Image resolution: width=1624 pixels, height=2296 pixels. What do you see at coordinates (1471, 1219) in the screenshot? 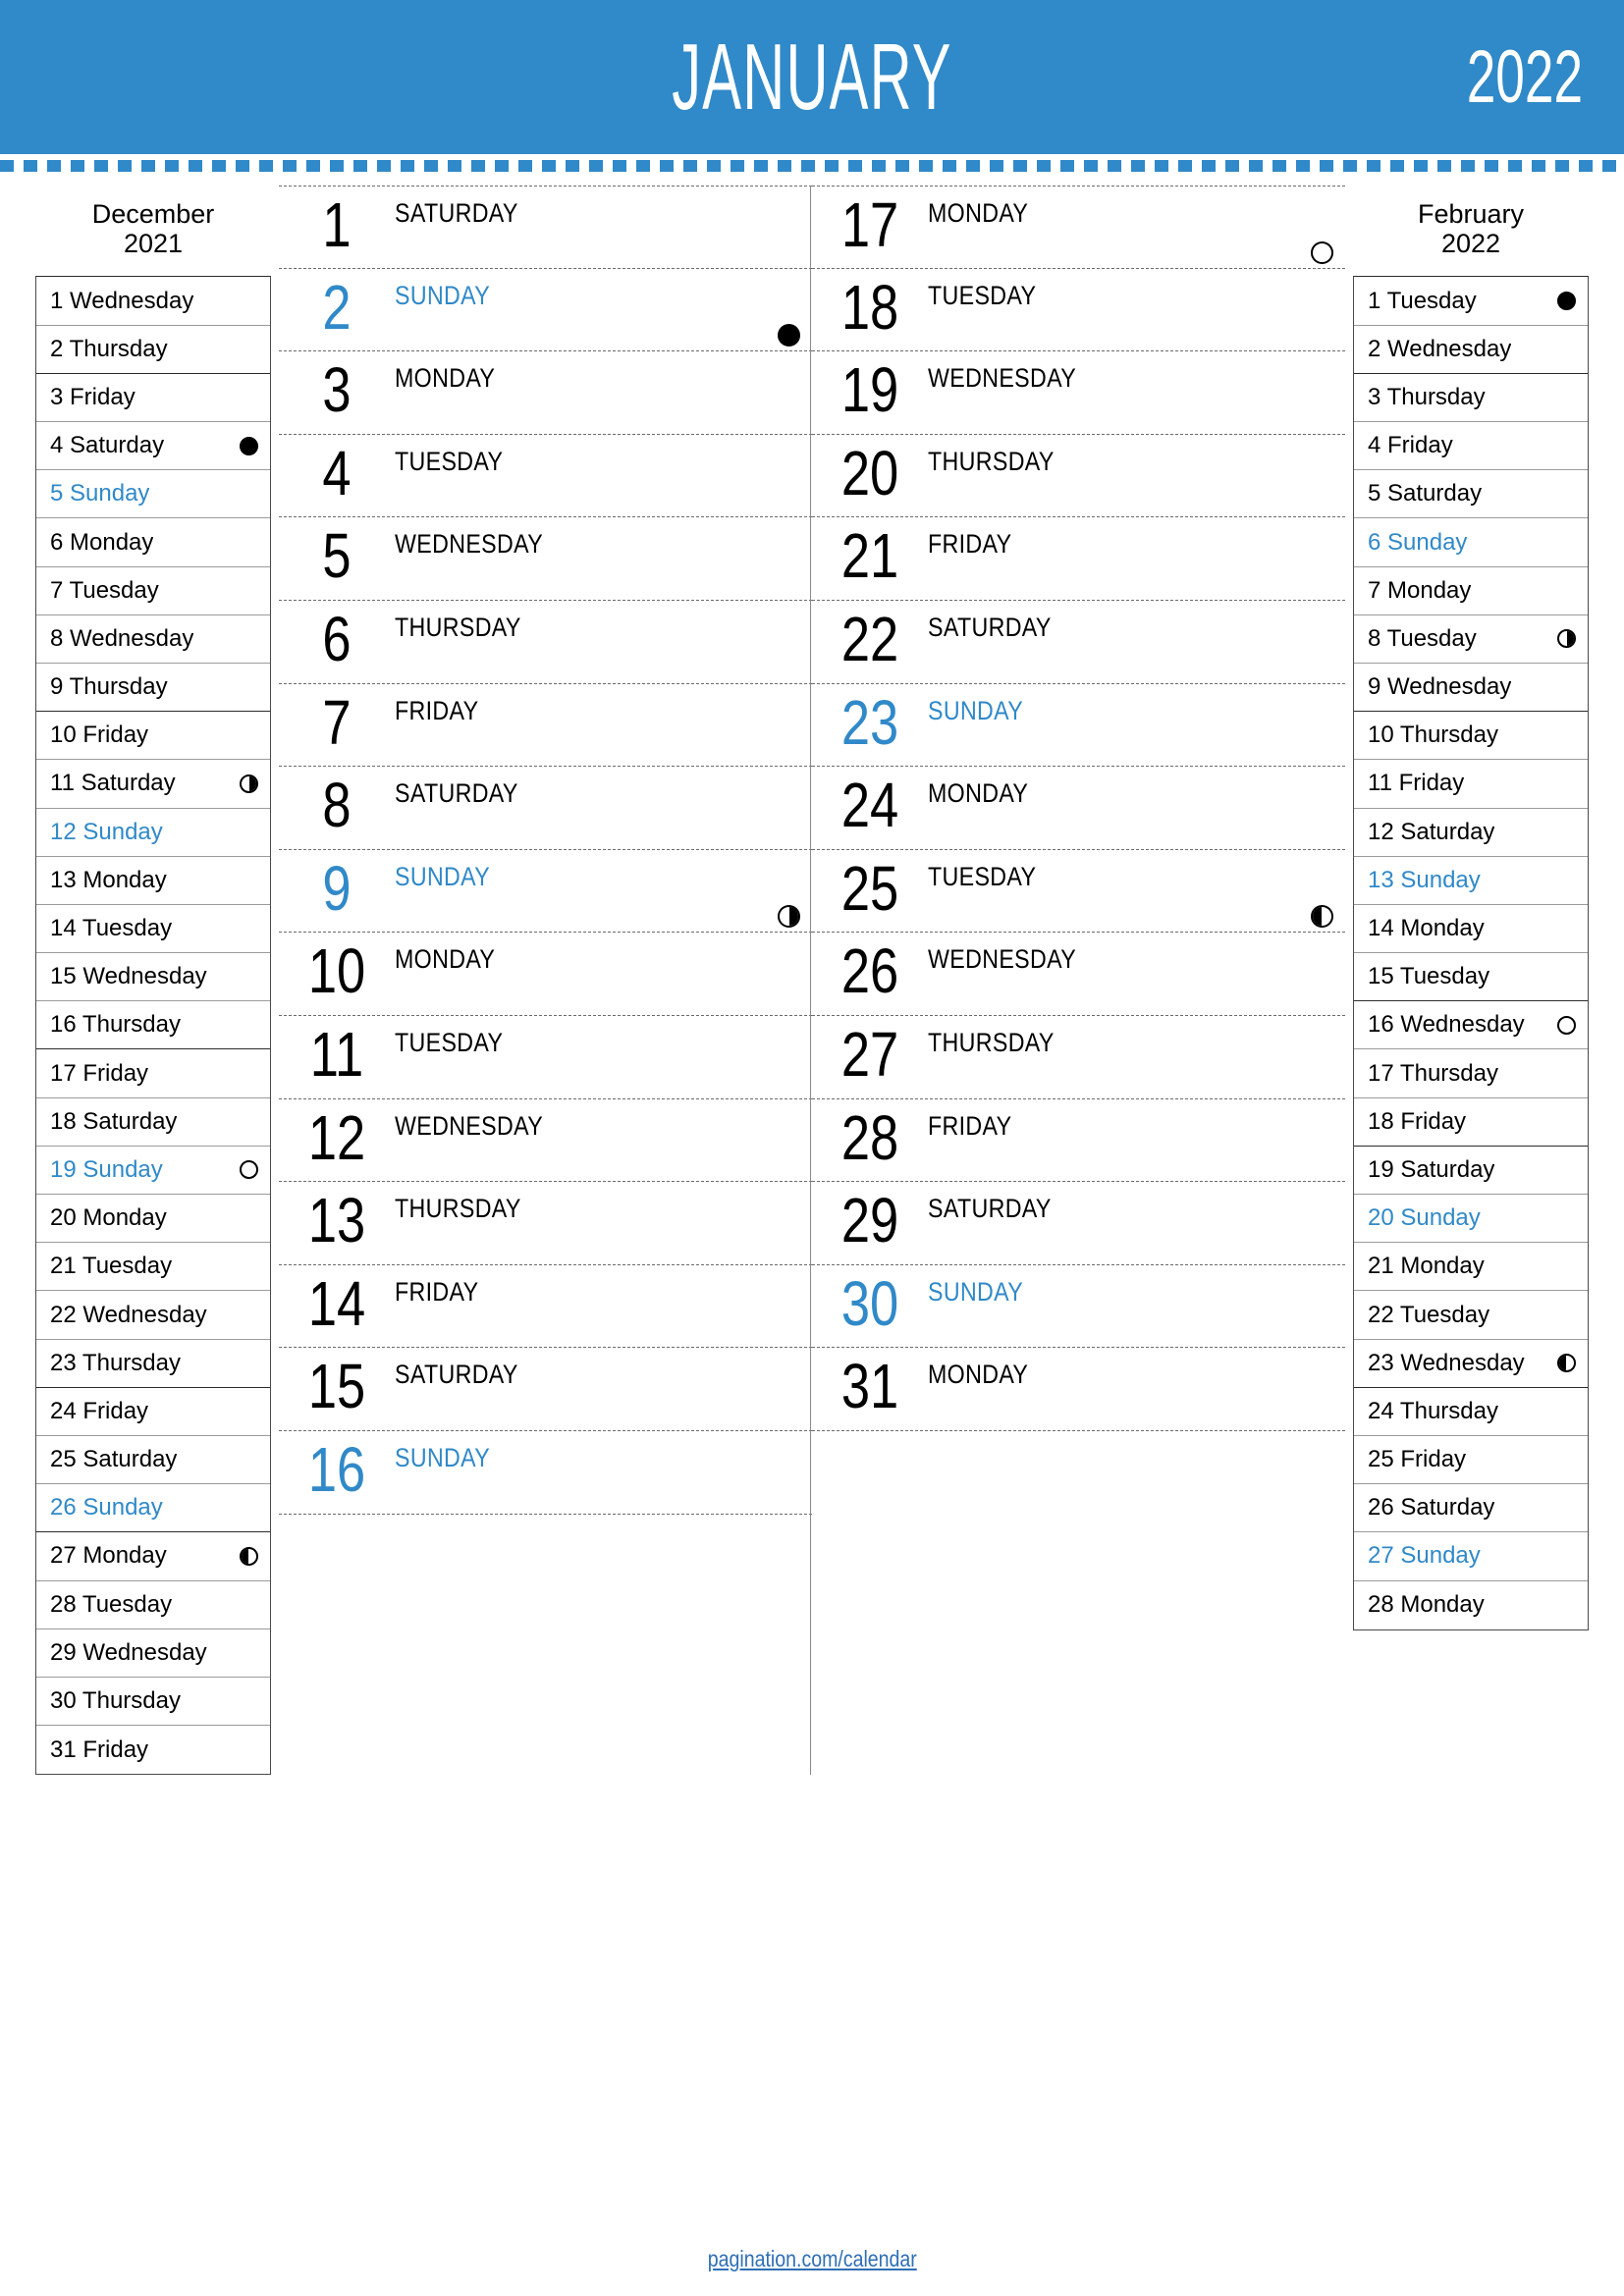
I see `mini-day-row: 20 Sunday` at bounding box center [1471, 1219].